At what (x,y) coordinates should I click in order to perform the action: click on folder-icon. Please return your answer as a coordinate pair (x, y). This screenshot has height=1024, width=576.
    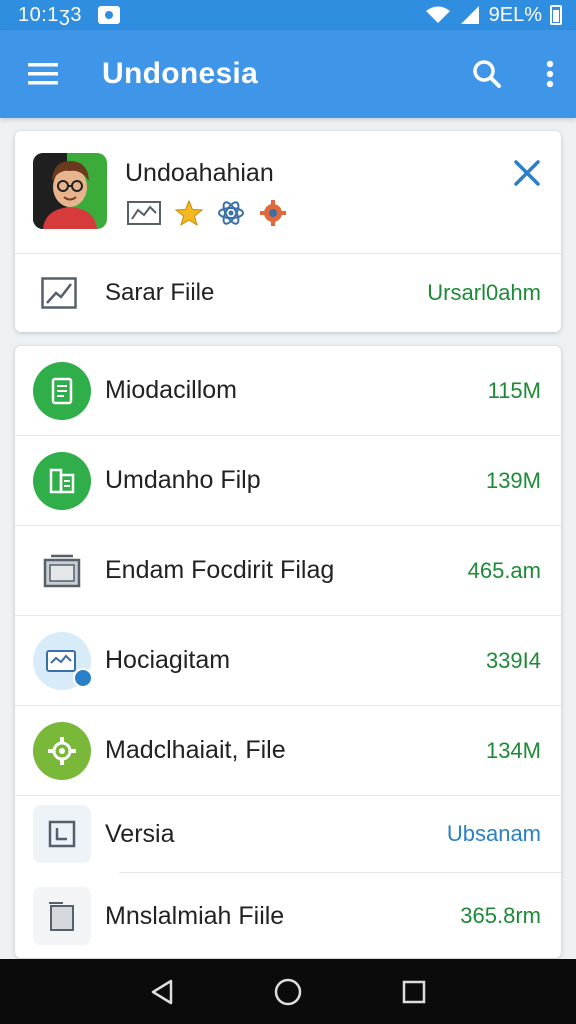
    Looking at the image, I should click on (62, 571).